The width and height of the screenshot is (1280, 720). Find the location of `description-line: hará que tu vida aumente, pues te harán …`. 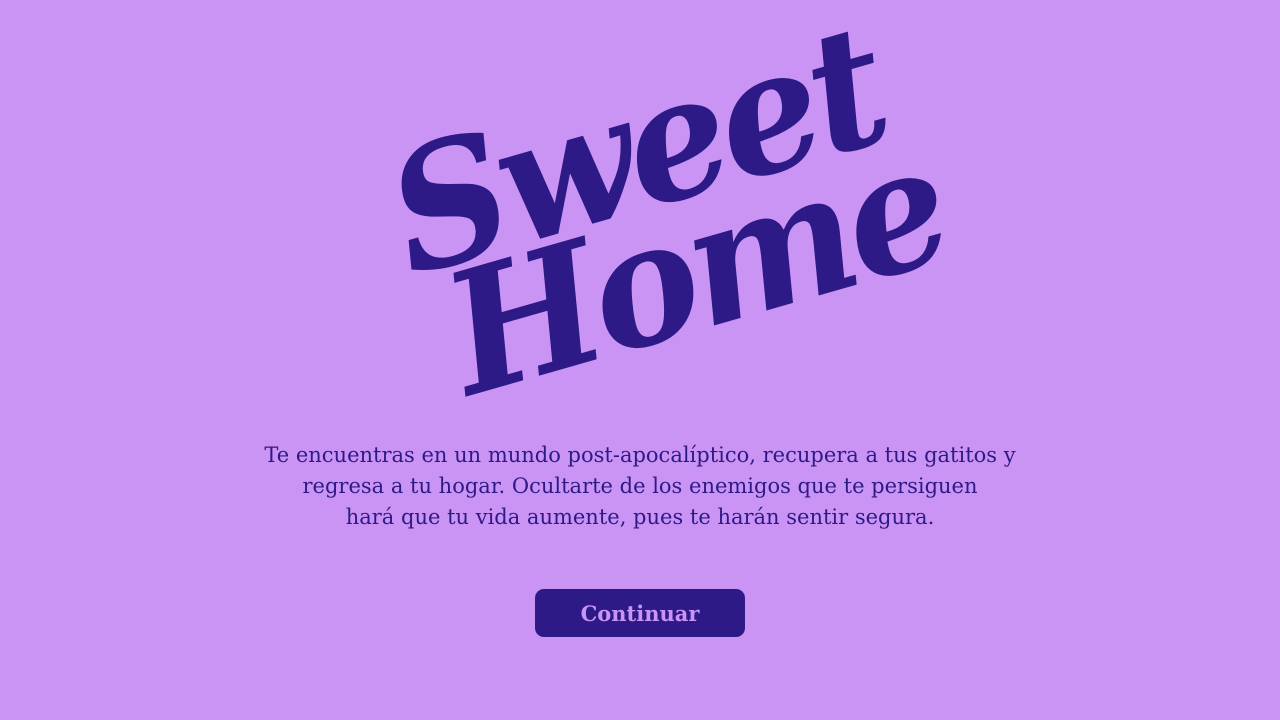

description-line: hará que tu vida aumente, pues te harán … is located at coordinates (640, 517).